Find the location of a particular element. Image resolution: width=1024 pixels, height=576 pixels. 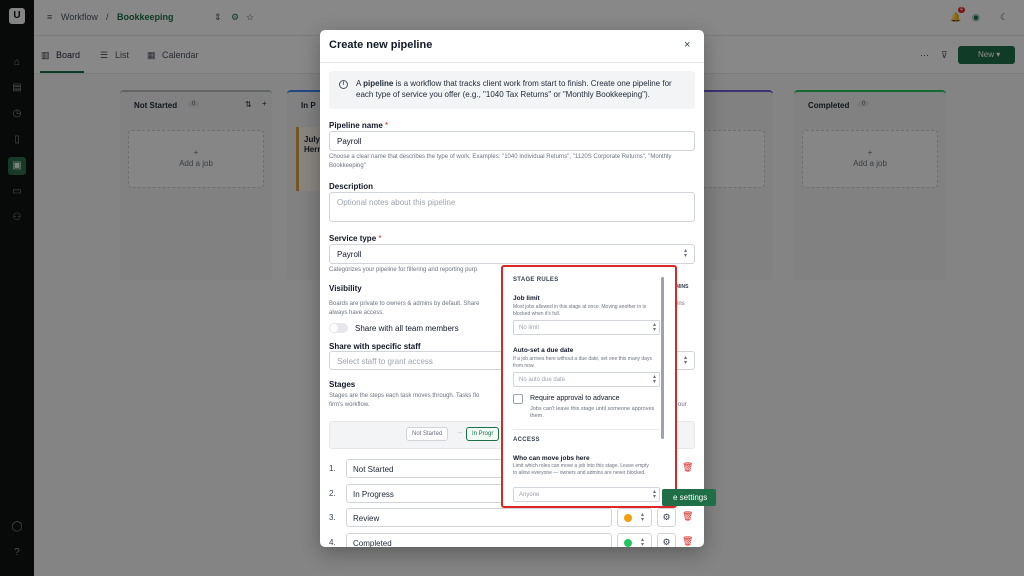

service-type-label: Service type * is located at coordinates (355, 238).